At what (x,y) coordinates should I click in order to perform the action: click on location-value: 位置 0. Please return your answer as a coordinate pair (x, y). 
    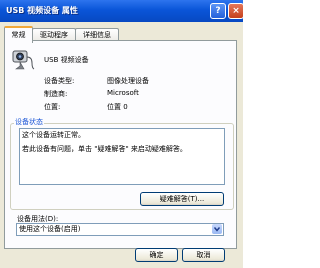
    Looking at the image, I should click on (117, 107).